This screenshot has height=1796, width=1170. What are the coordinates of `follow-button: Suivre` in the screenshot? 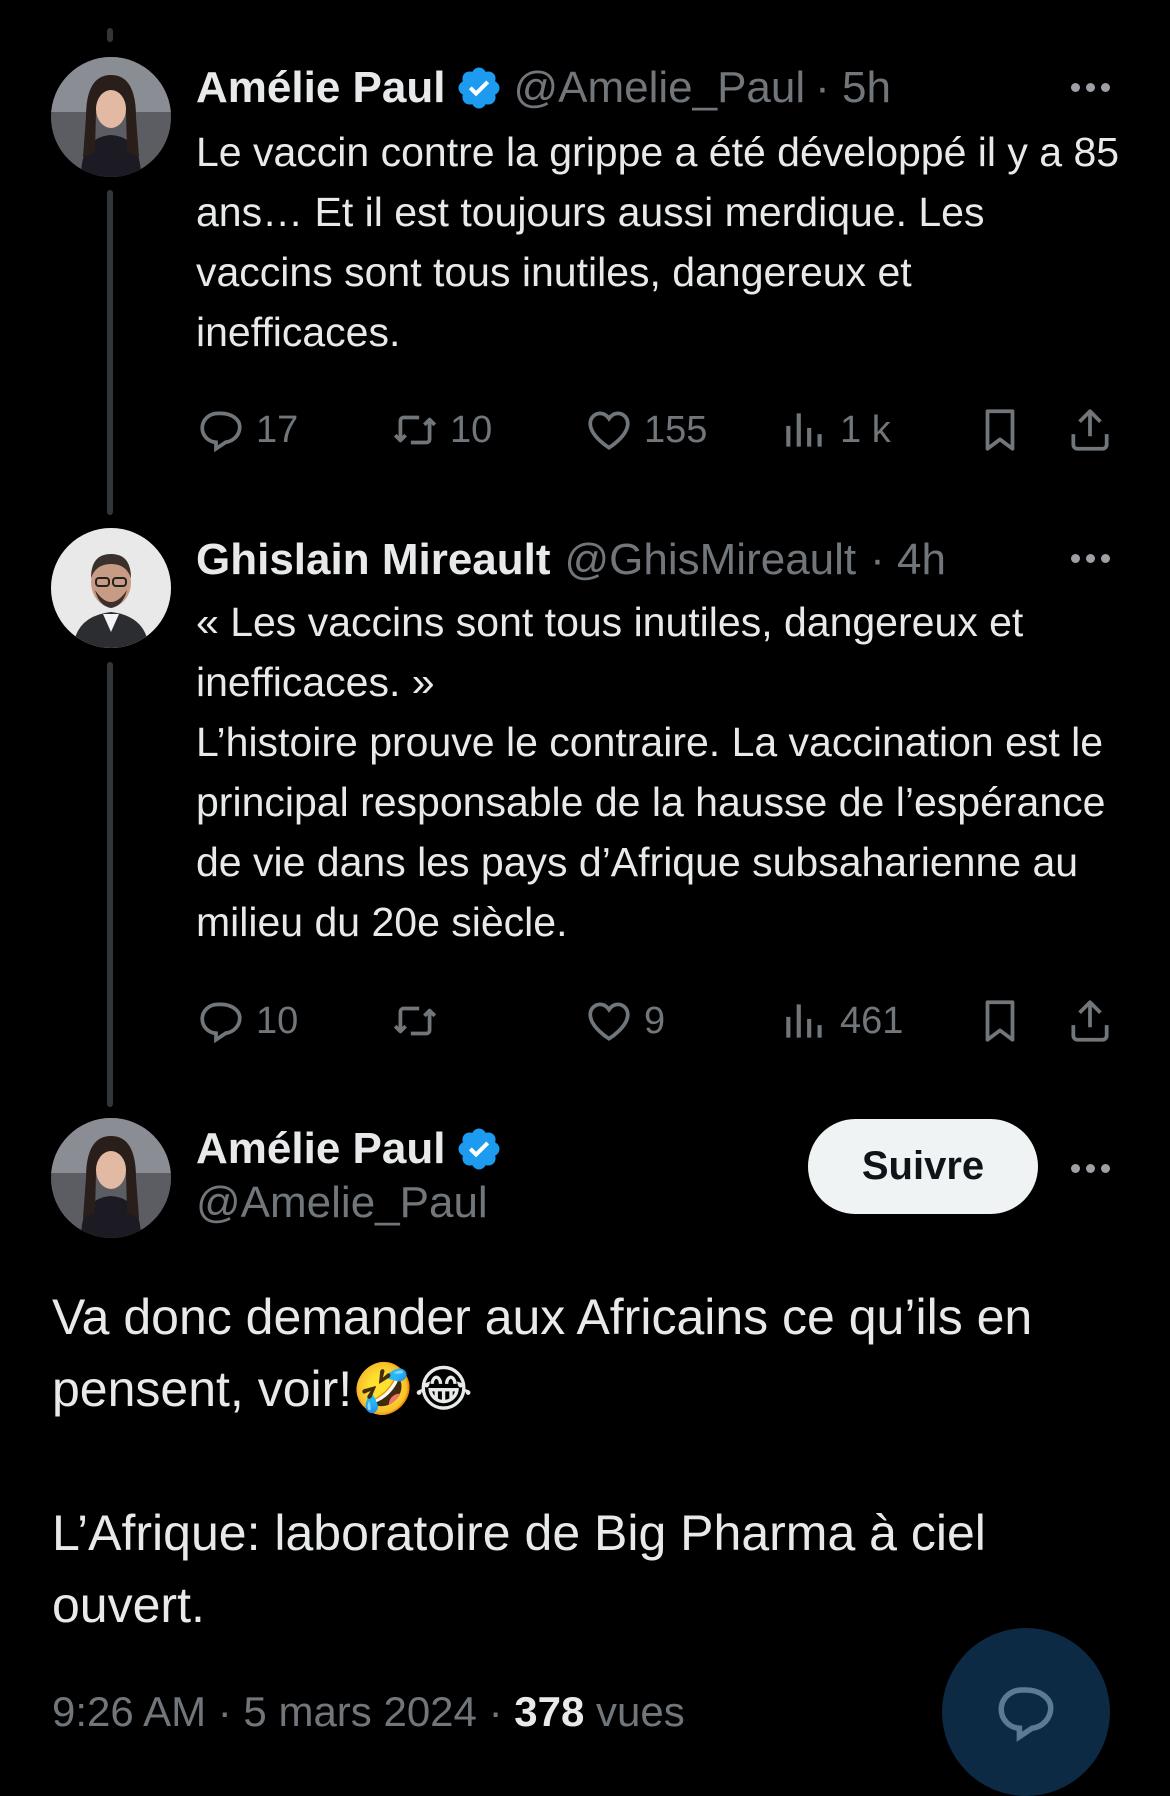 It's located at (923, 1166).